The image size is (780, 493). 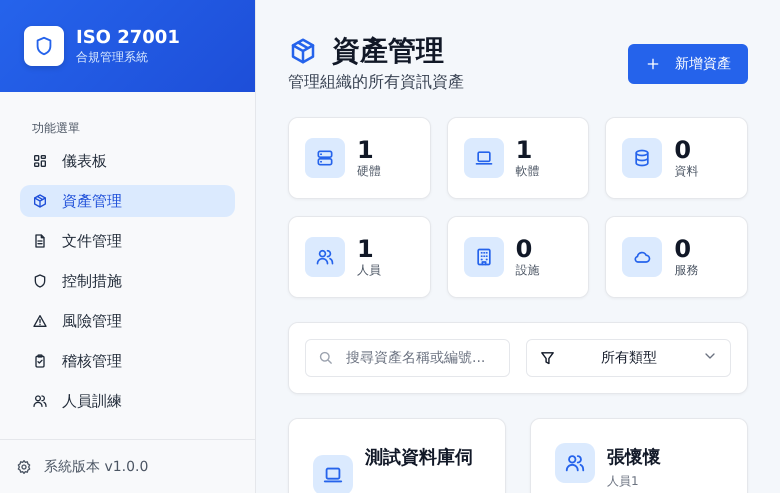 What do you see at coordinates (686, 270) in the screenshot?
I see `stat-label: 服務` at bounding box center [686, 270].